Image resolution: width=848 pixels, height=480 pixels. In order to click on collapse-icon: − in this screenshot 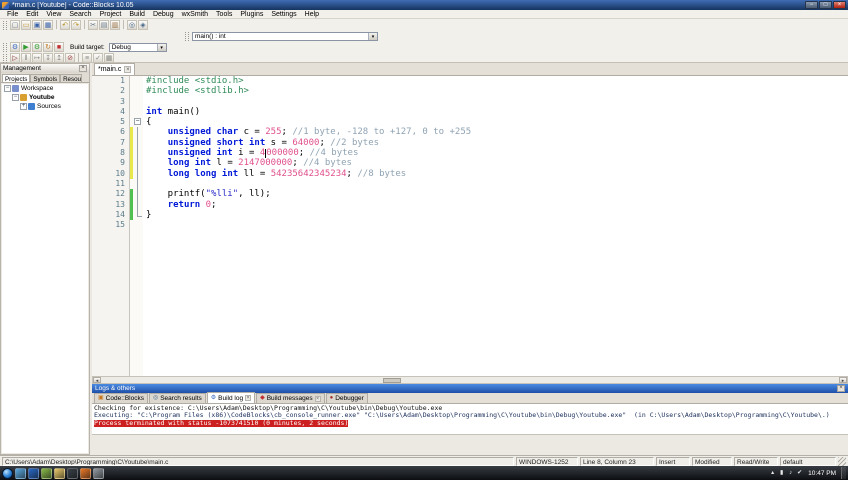, I will do `click(137, 122)`.